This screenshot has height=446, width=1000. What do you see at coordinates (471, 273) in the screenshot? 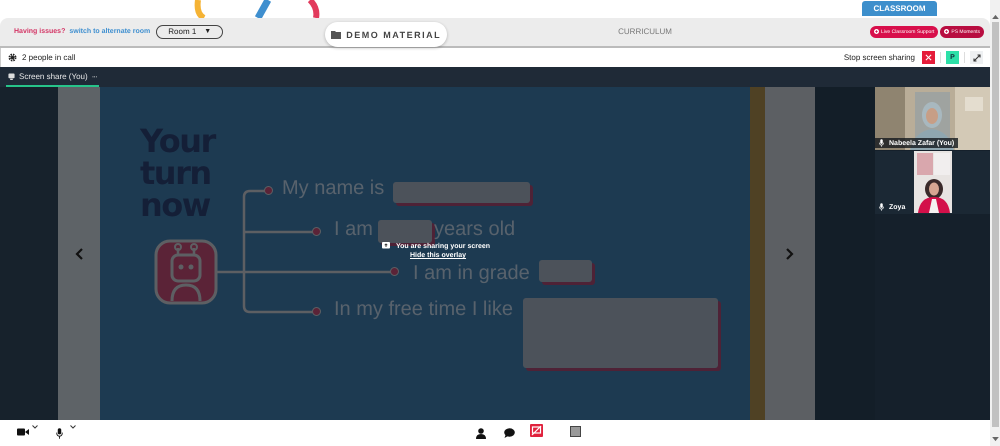
I see `prompt-text: I am in grade` at bounding box center [471, 273].